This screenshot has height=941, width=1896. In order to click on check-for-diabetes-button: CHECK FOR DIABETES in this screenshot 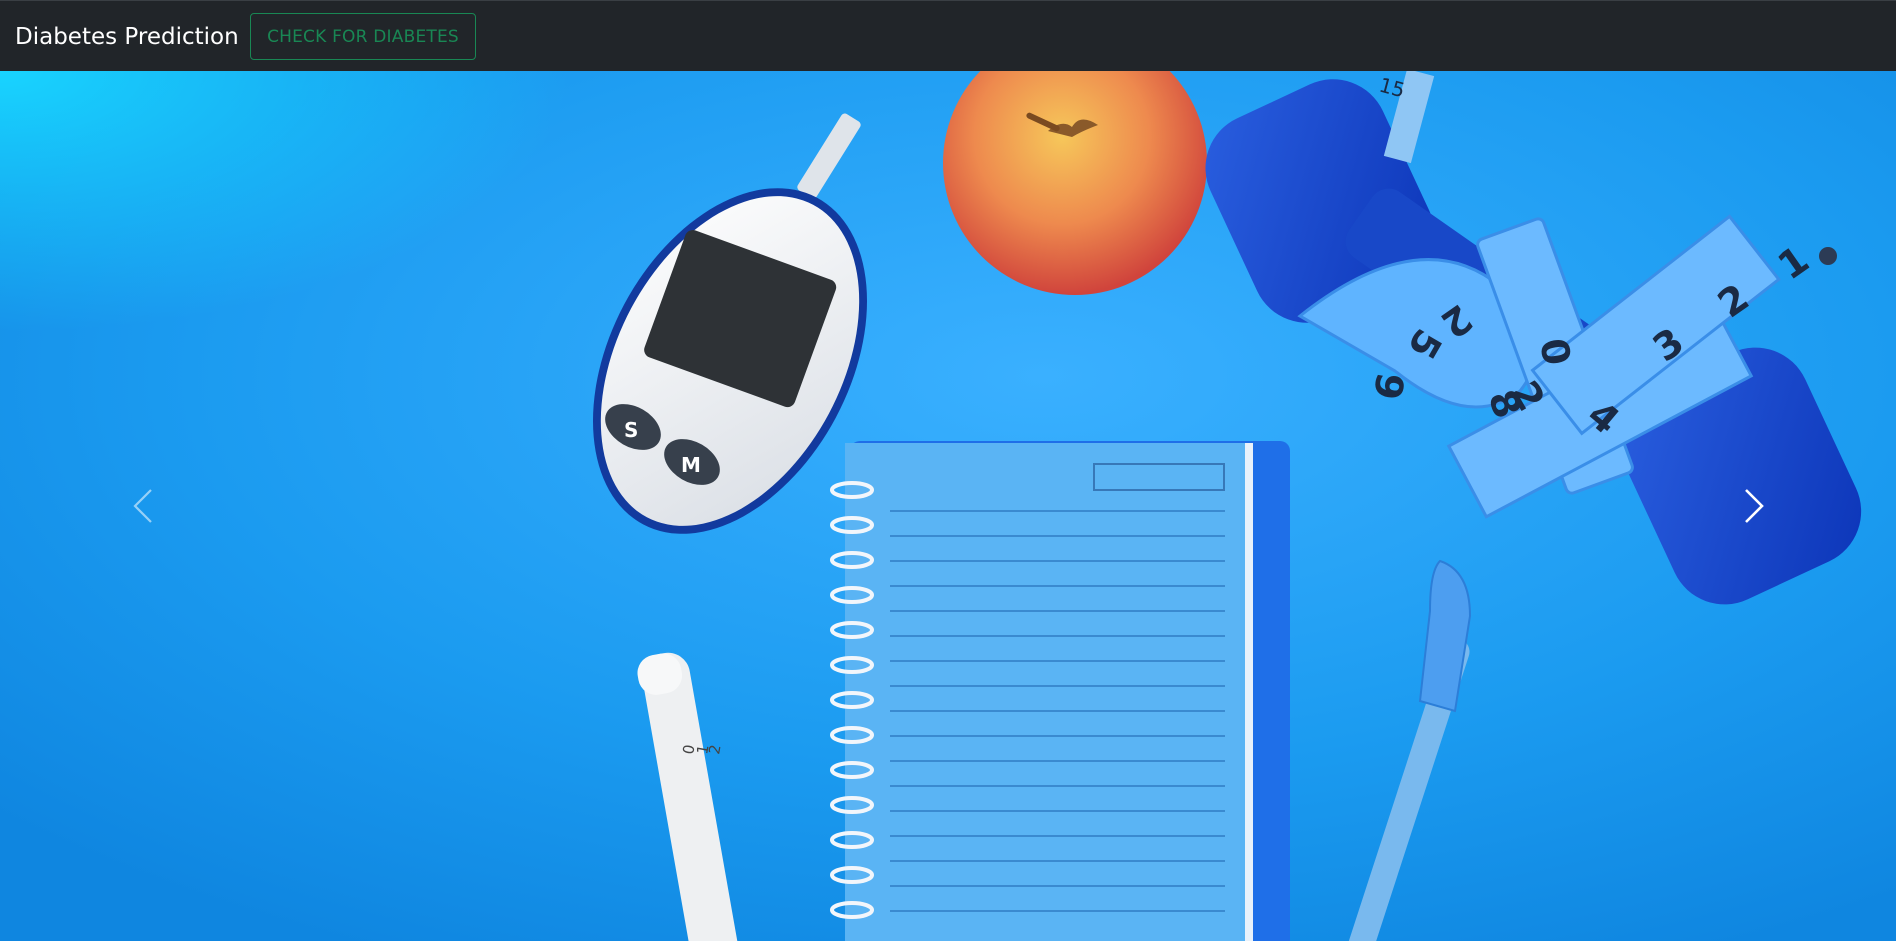, I will do `click(363, 36)`.